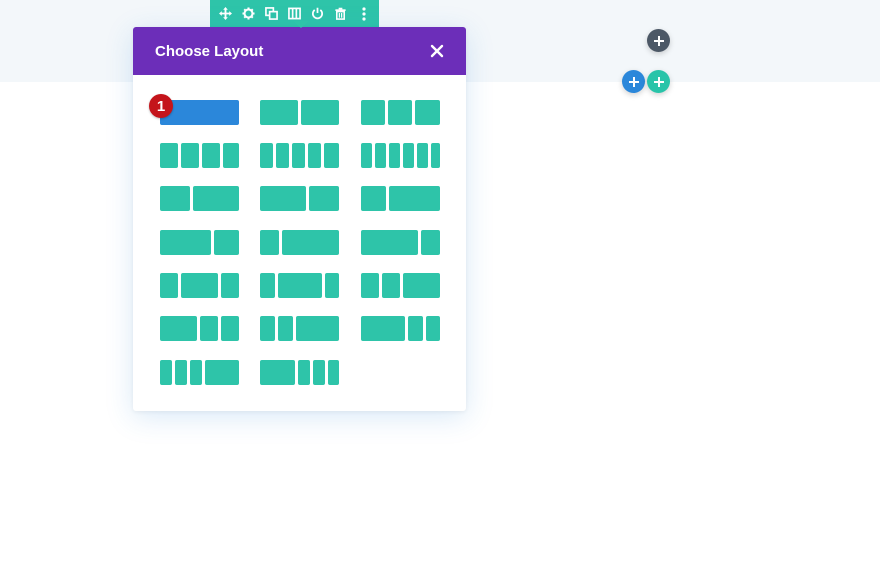 This screenshot has width=880, height=583. Describe the element at coordinates (295, 14) in the screenshot. I see `columns-icon` at that location.